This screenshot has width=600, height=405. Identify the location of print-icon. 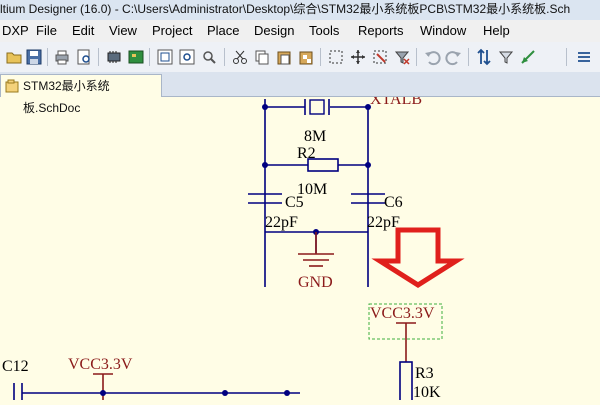
(62, 57).